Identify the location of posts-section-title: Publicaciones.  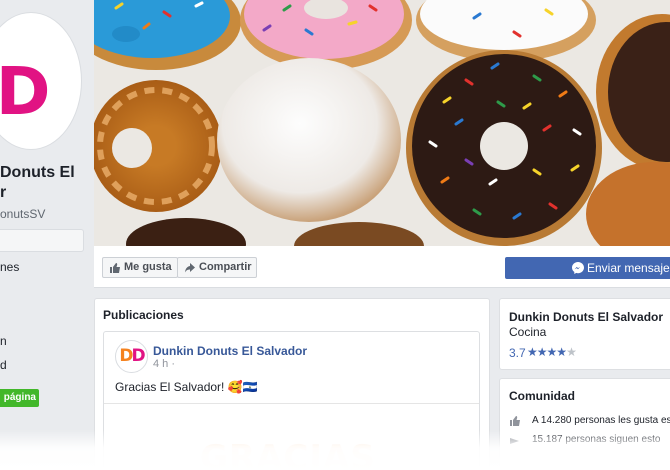
(143, 315).